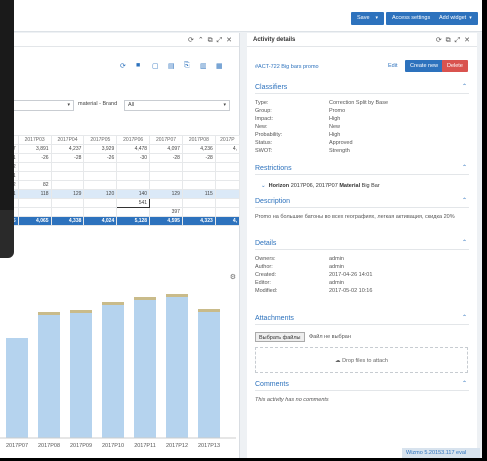  Describe the element at coordinates (34, 194) in the screenshot. I see `table-cell: 118` at that location.